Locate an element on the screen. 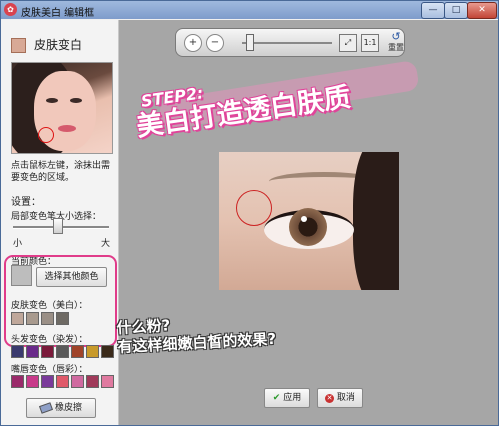  slider-max-label: 大 is located at coordinates (106, 244).